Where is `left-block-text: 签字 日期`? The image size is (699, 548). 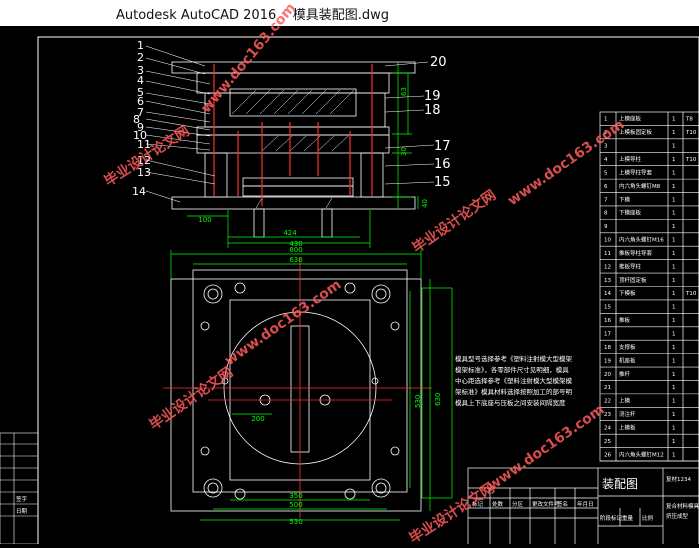
left-block-text: 签字 日期 is located at coordinates (22, 505).